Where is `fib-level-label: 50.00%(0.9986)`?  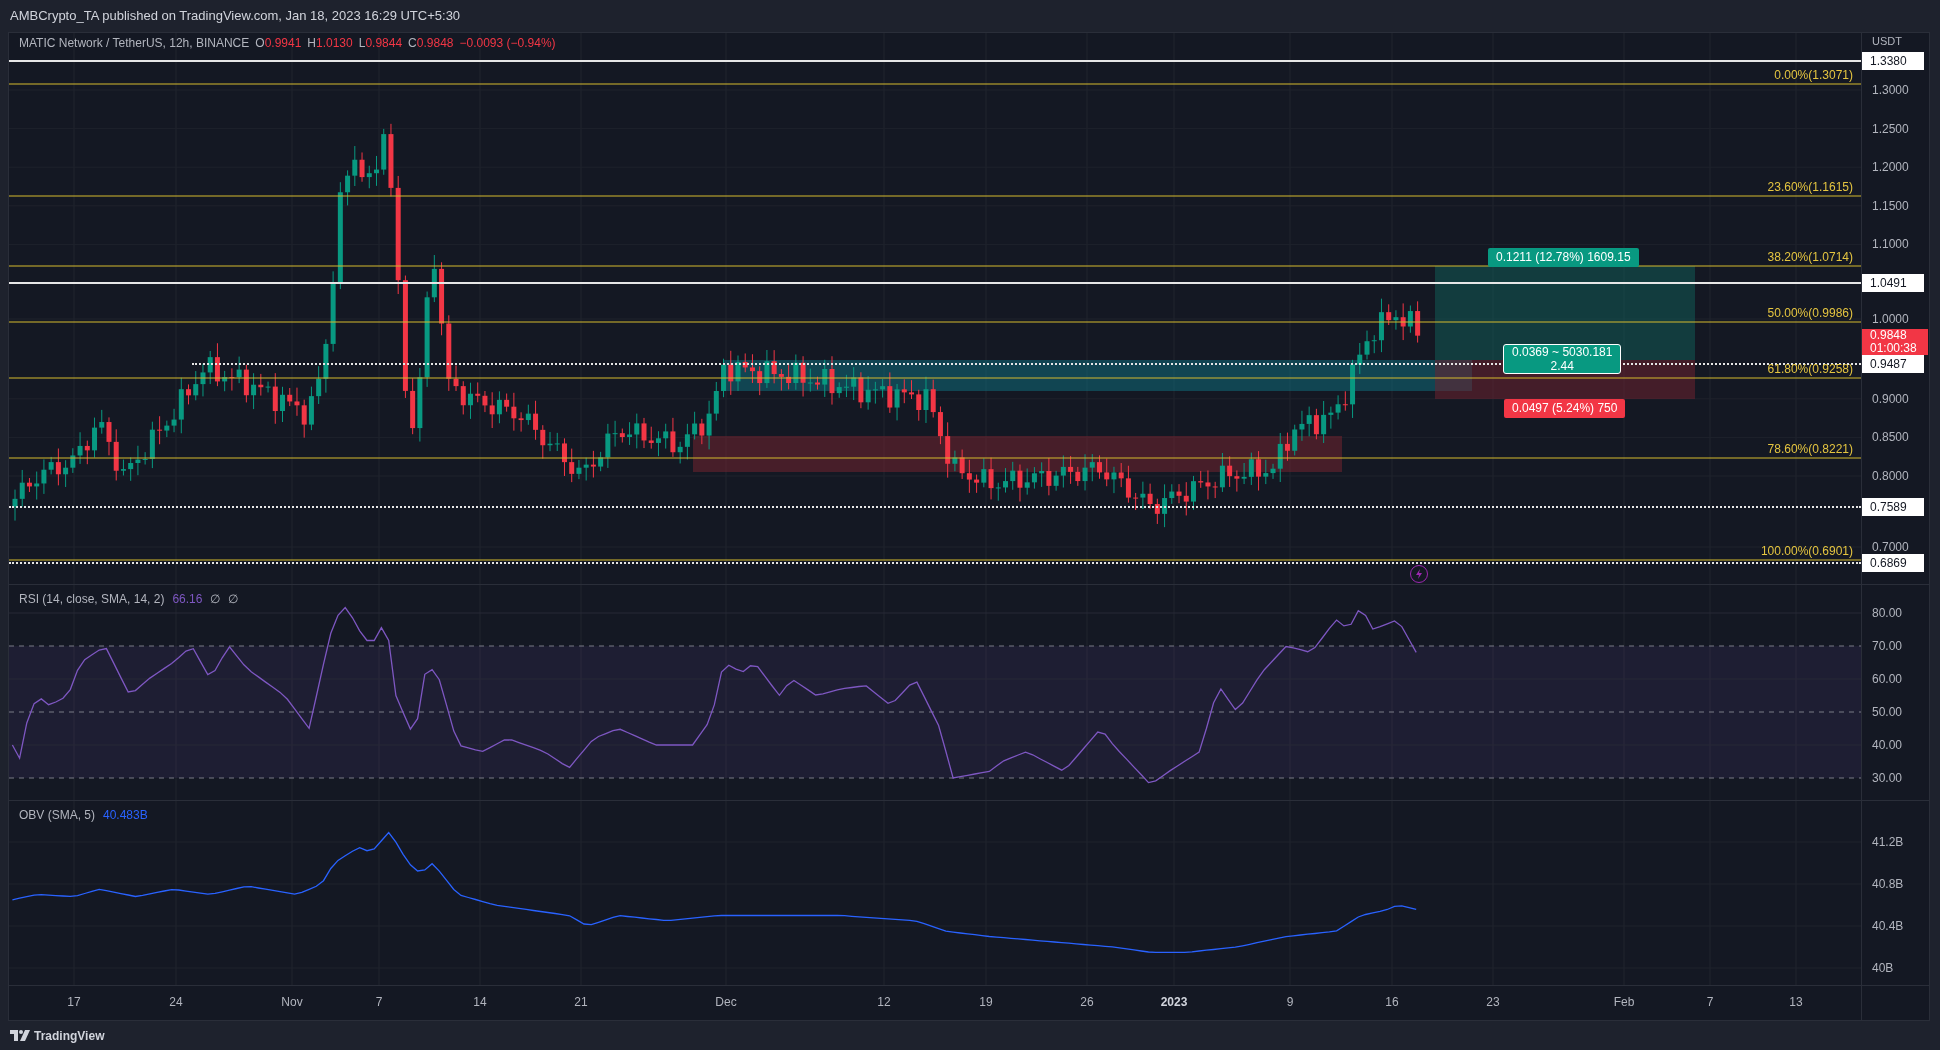
fib-level-label: 50.00%(0.9986) is located at coordinates (1810, 313).